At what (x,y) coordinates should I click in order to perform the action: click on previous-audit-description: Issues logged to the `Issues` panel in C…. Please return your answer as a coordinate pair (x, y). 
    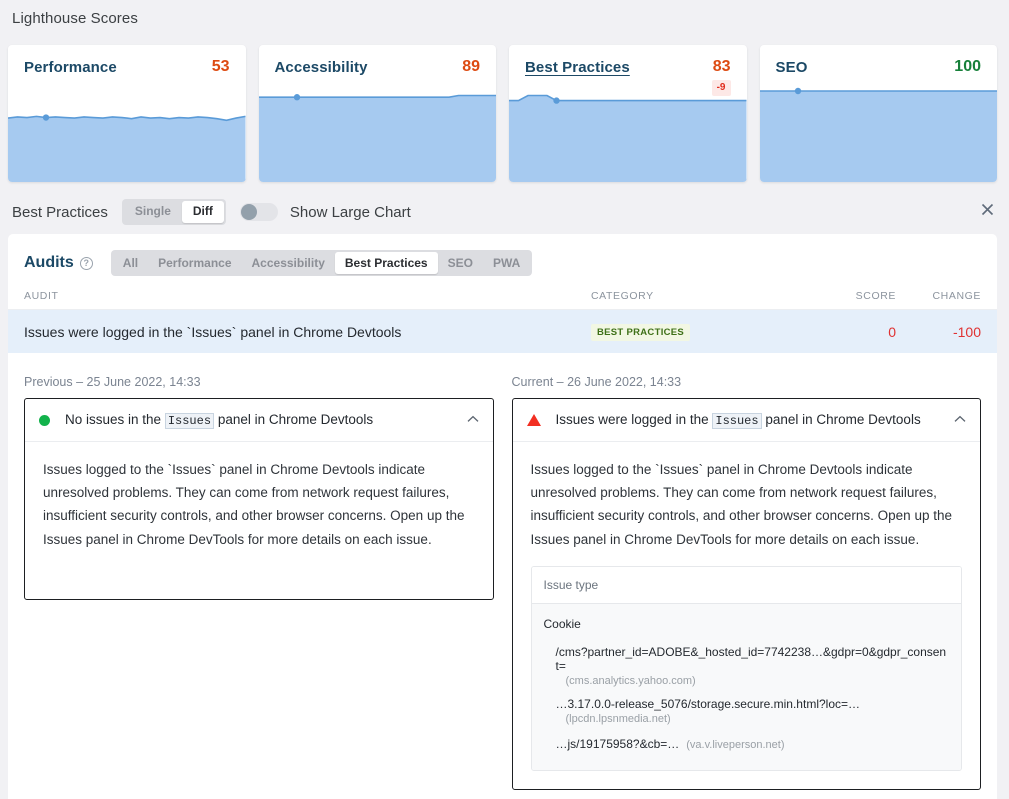
    Looking at the image, I should click on (254, 504).